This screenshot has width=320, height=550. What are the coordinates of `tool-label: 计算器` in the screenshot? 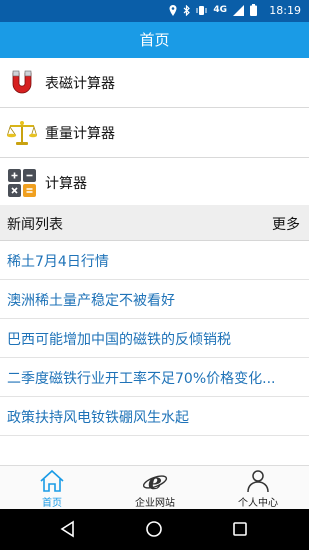 It's located at (66, 183).